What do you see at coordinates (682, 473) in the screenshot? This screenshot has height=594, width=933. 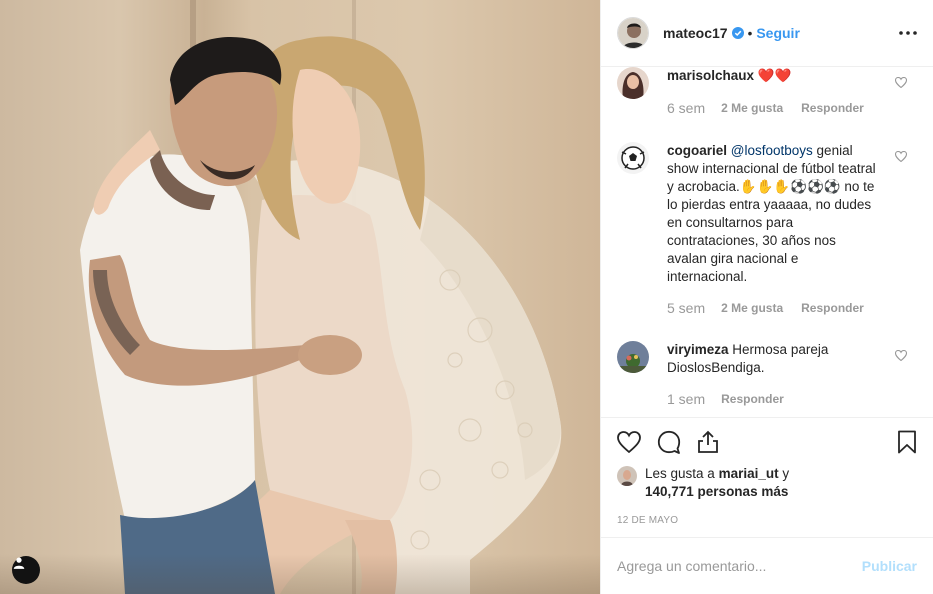 I see `likes-prefix: Les gusta a` at bounding box center [682, 473].